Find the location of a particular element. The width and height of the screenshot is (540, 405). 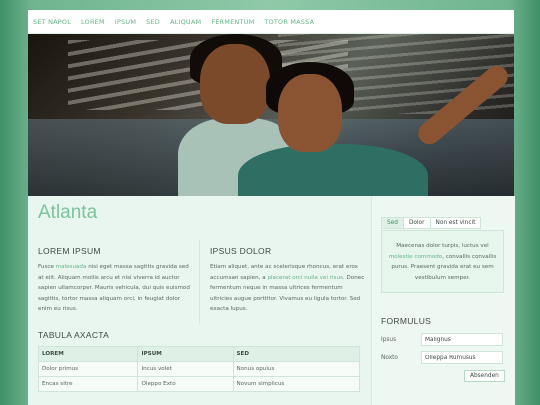

table-row: Dolor primus Incus volet Nonus opulus is located at coordinates (198, 369).